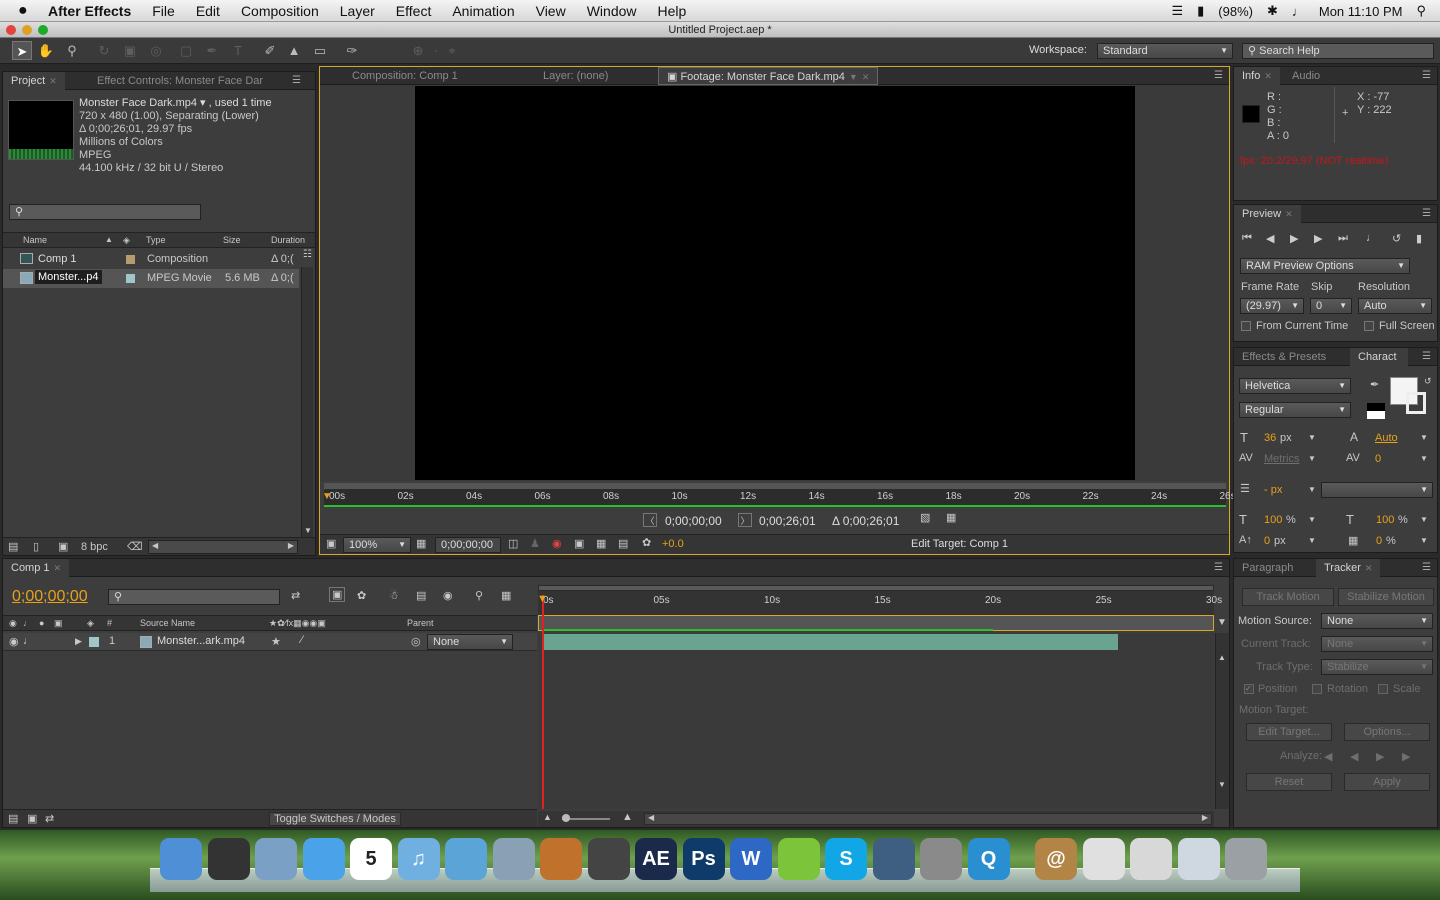 The width and height of the screenshot is (1440, 900). Describe the element at coordinates (94, 642) in the screenshot. I see `layer-label-color` at that location.